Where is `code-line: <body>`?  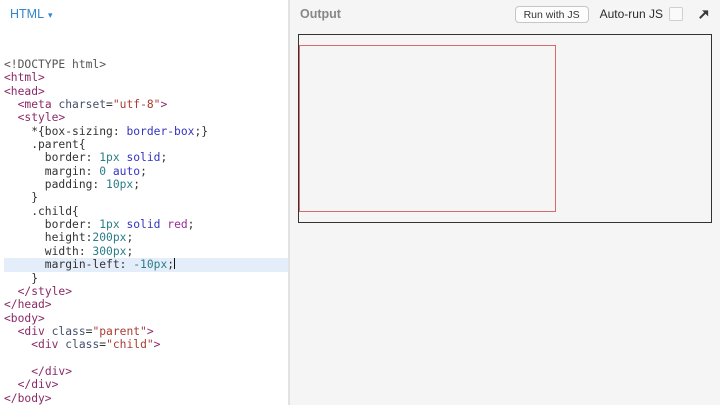
code-line: <body> is located at coordinates (146, 318).